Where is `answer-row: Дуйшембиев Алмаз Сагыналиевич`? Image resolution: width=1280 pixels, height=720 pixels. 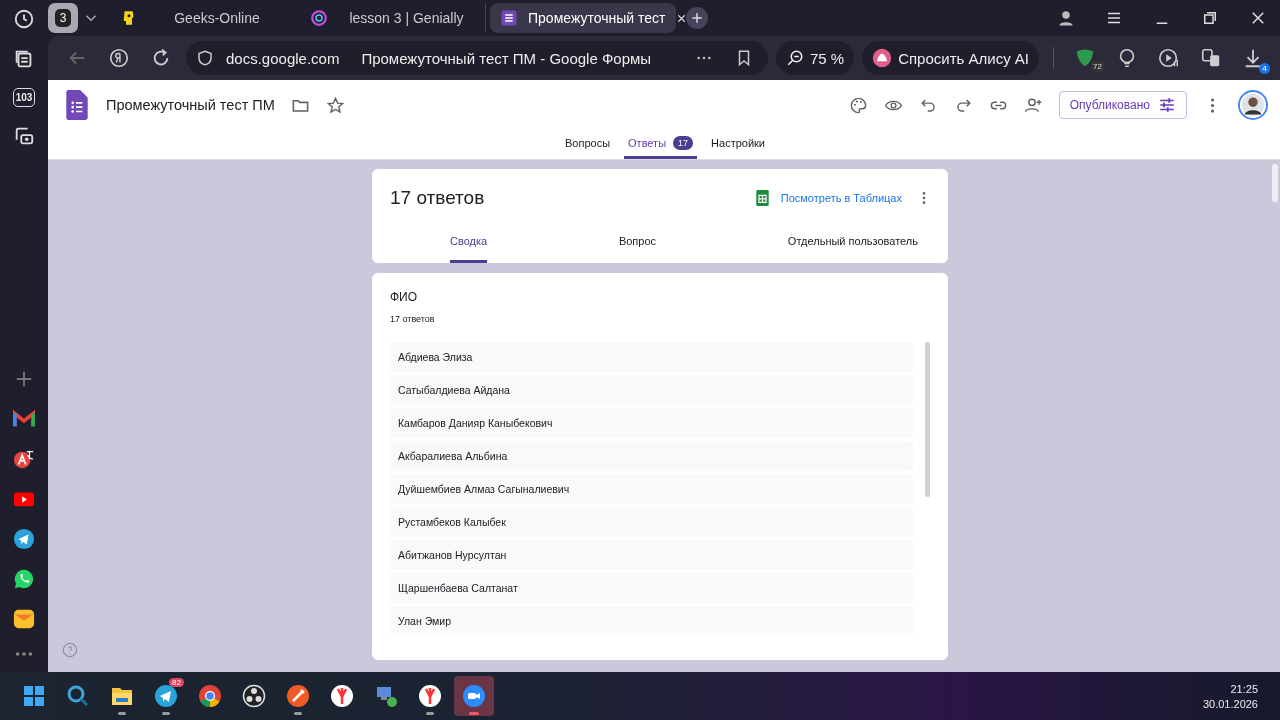
answer-row: Дуйшембиев Алмаз Сагыналиевич is located at coordinates (651, 489).